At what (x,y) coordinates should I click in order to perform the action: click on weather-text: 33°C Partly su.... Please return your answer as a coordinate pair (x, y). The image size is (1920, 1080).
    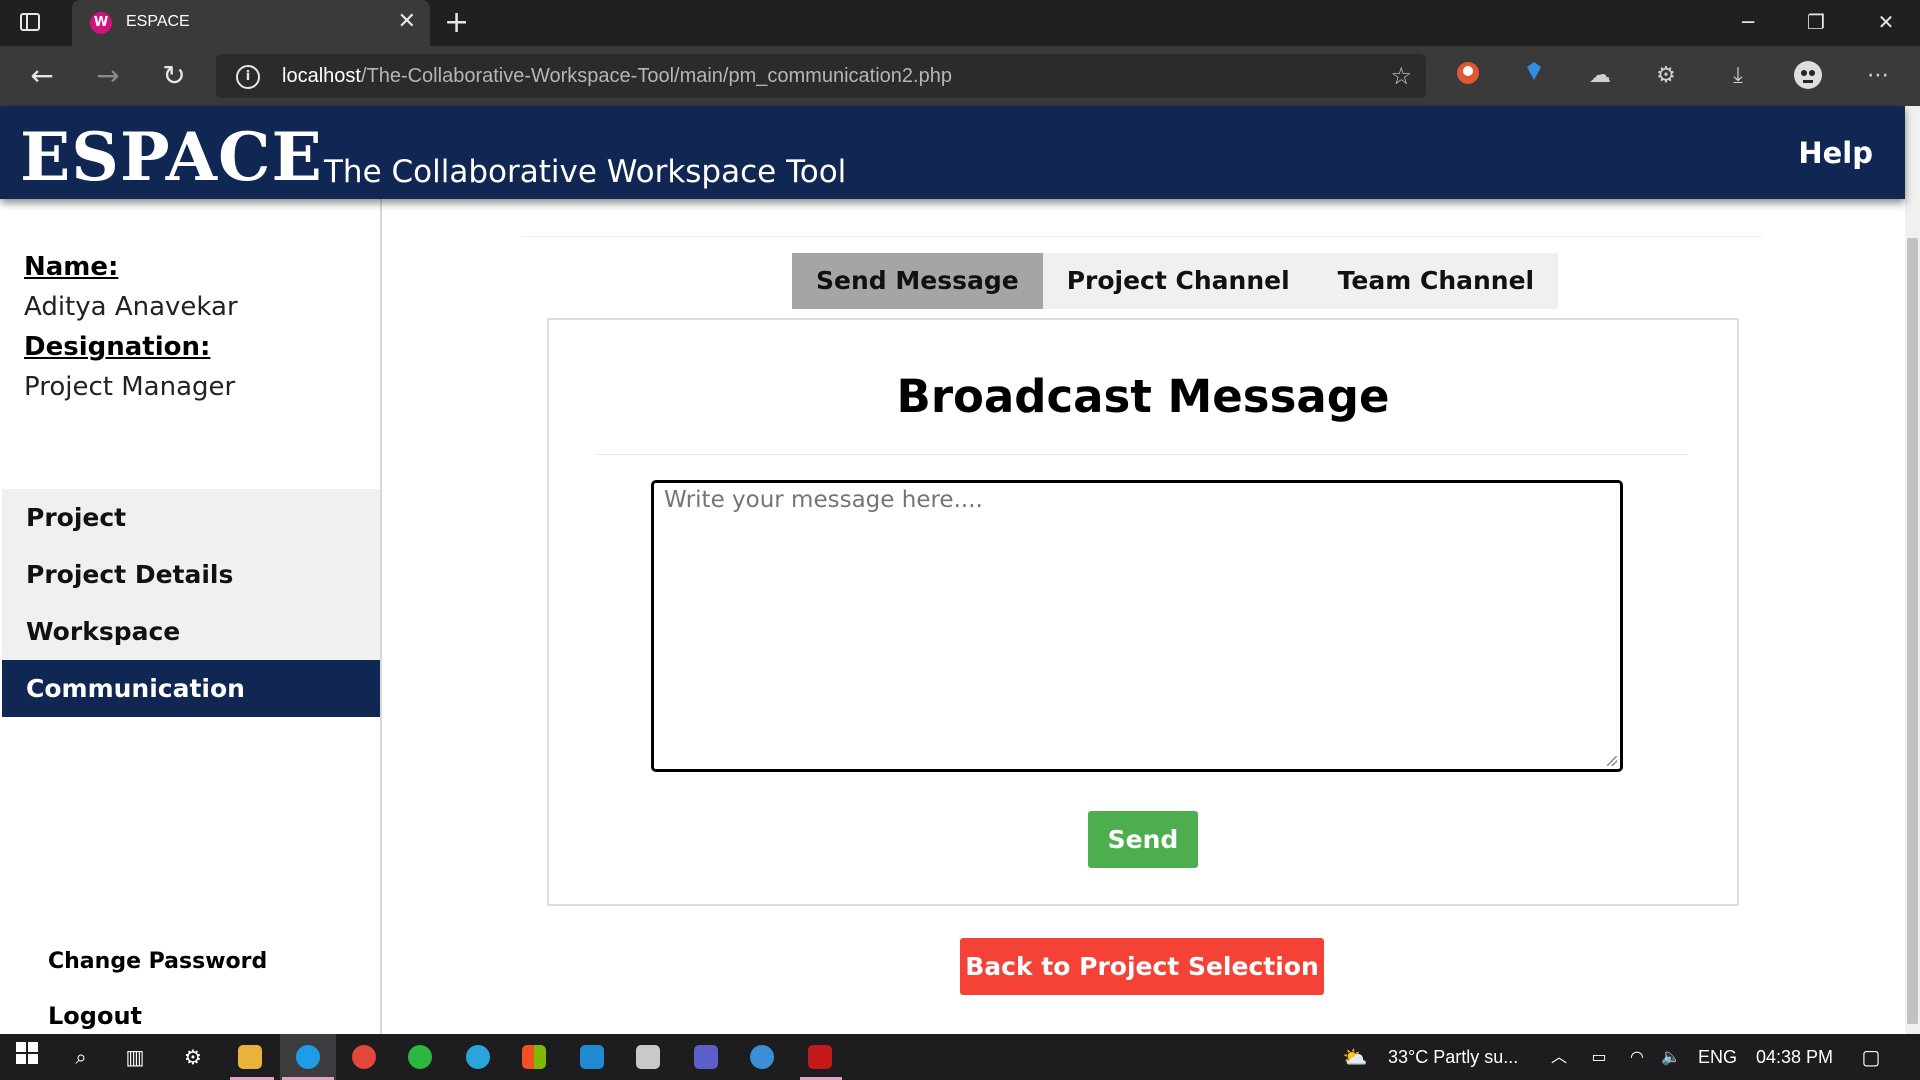
    Looking at the image, I should click on (1453, 1057).